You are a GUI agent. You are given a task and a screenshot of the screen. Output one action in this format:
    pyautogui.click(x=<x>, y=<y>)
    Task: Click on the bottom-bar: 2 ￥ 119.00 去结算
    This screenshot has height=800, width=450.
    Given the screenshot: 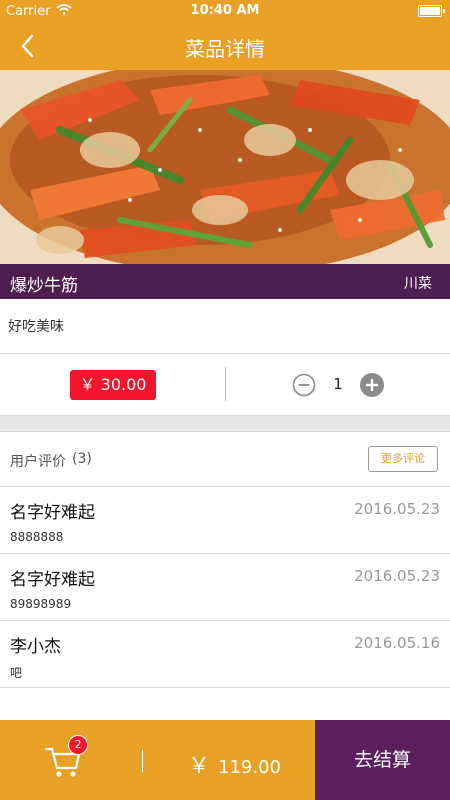 What is the action you would take?
    pyautogui.click(x=225, y=760)
    